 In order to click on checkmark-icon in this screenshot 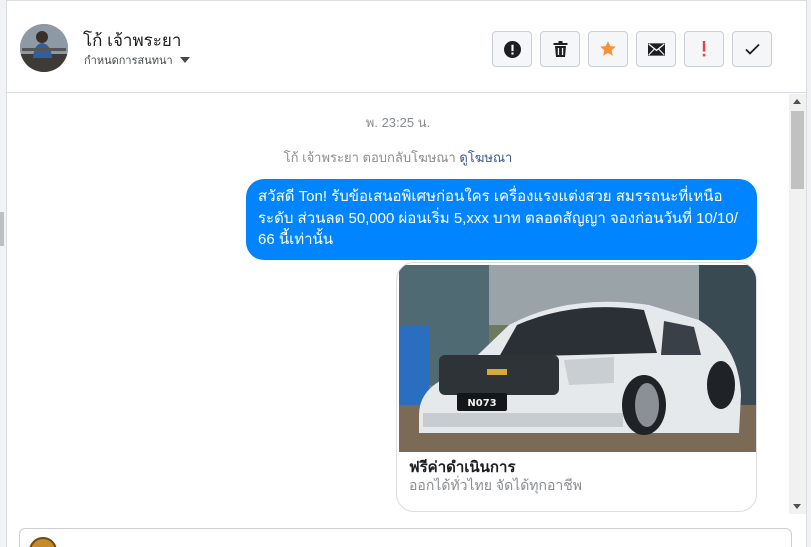, I will do `click(752, 49)`.